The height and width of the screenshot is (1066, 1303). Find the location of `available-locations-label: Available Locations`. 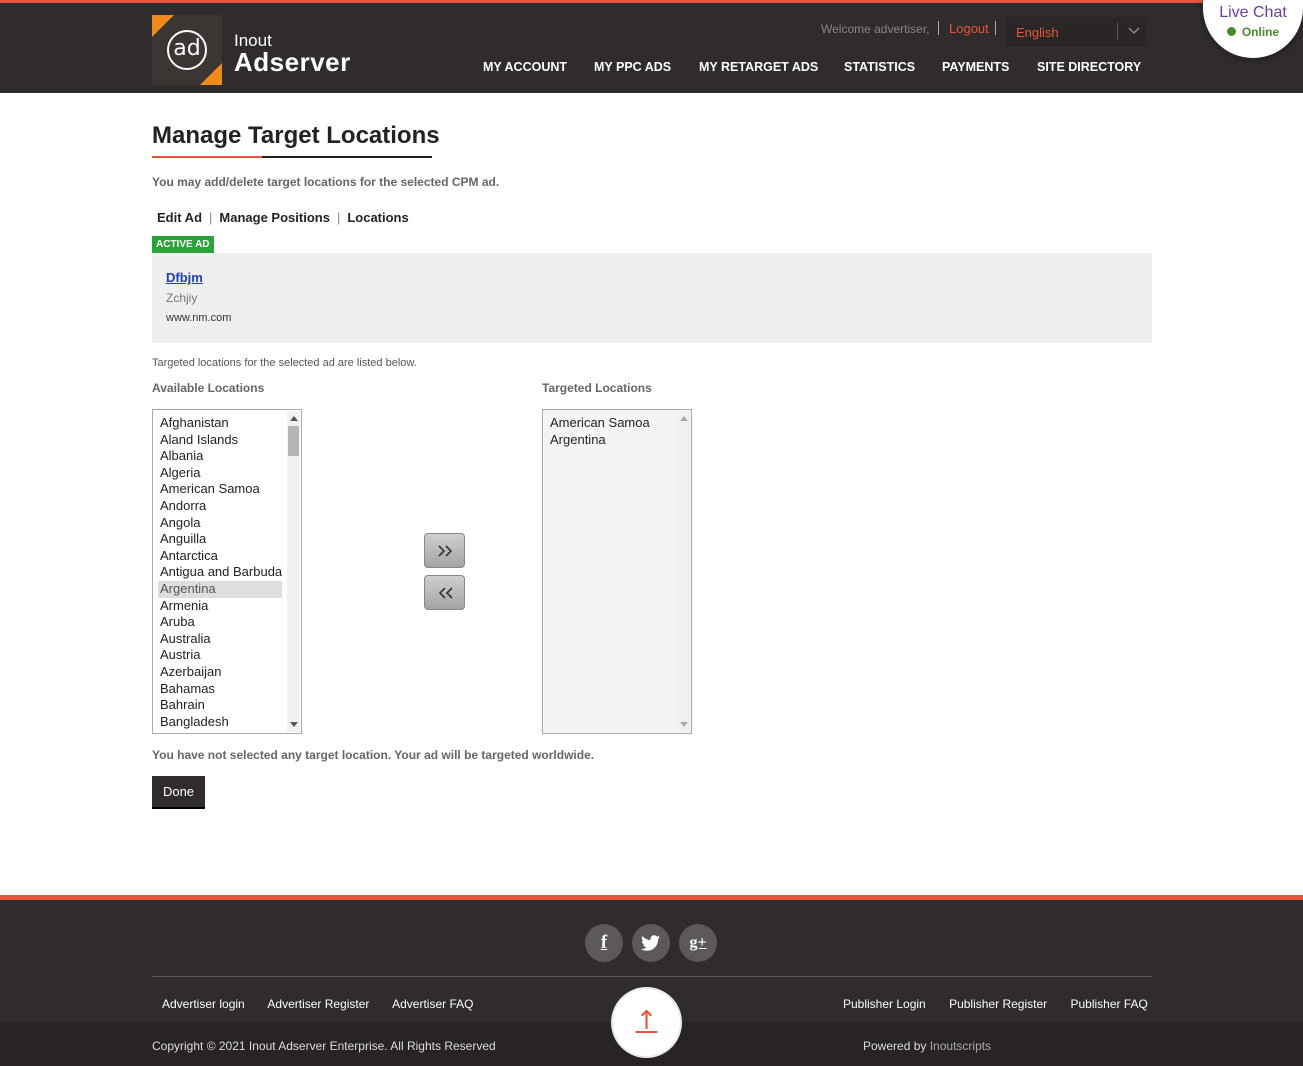

available-locations-label: Available Locations is located at coordinates (208, 388).